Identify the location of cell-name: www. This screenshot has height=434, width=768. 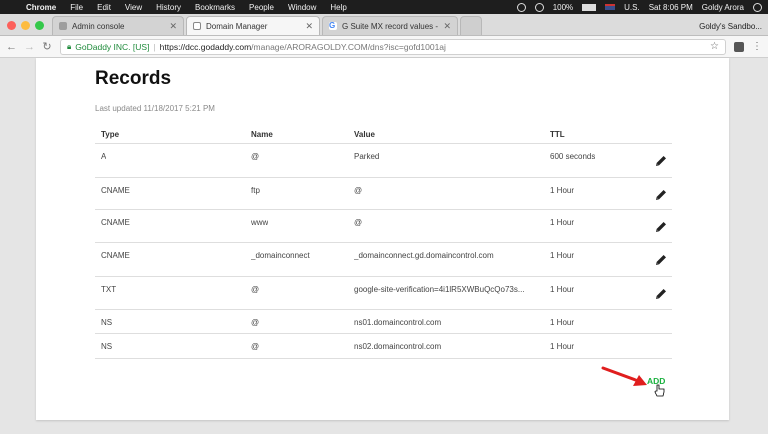
(260, 222).